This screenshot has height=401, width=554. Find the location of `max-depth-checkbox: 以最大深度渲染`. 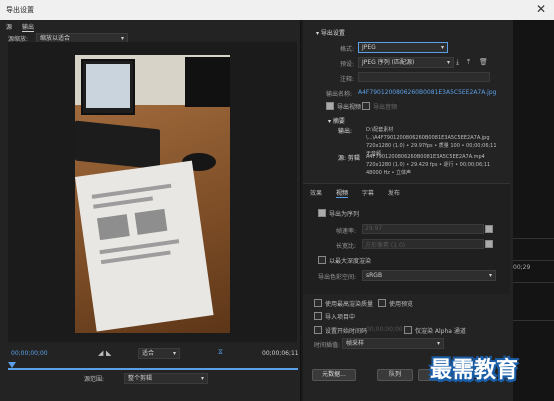

max-depth-checkbox: 以最大深度渲染 is located at coordinates (344, 260).